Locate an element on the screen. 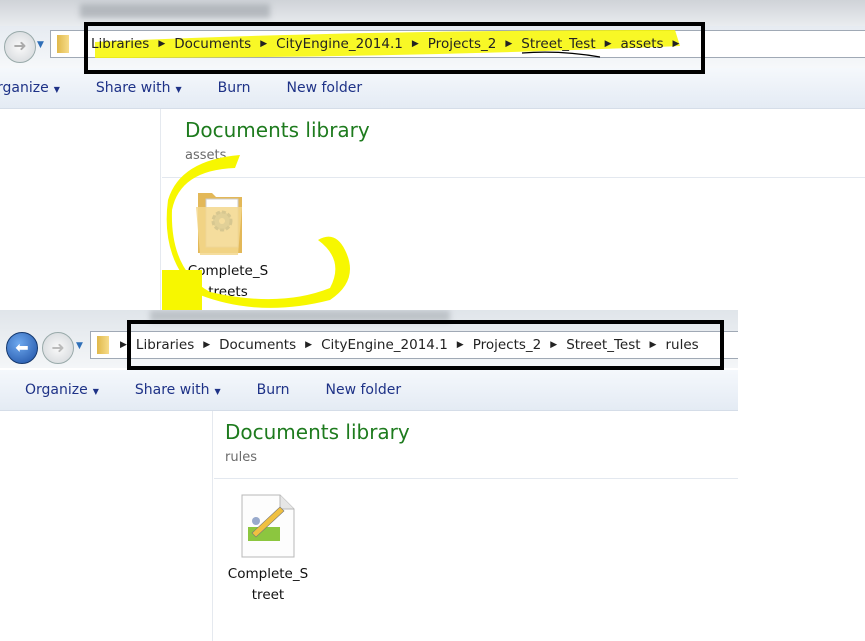 Image resolution: width=865 pixels, height=641 pixels. back-button: ⬅ is located at coordinates (22, 348).